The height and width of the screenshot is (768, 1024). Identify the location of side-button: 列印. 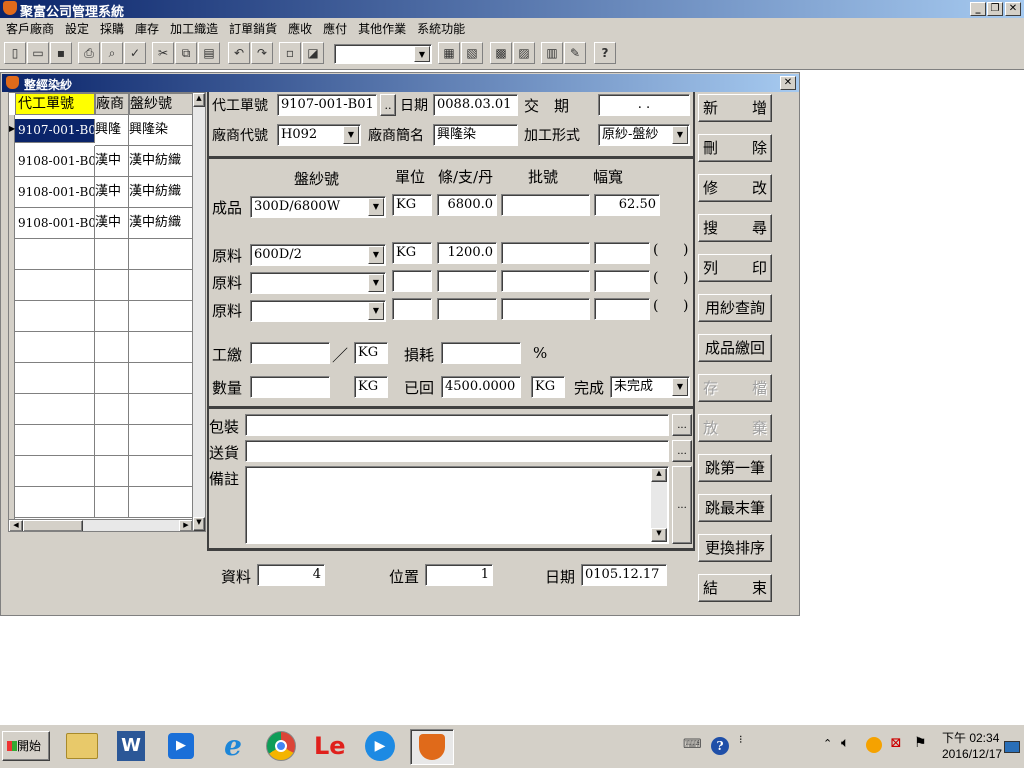
(735, 268).